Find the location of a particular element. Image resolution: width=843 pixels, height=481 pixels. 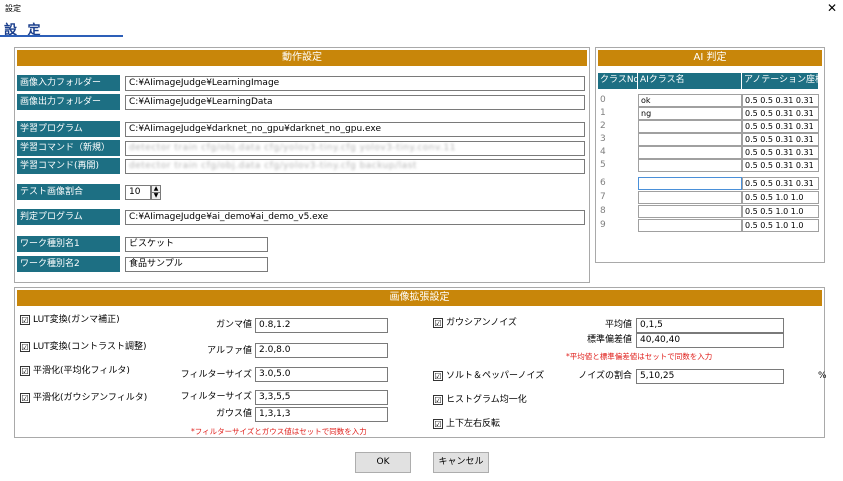

smooth-average-checkbox: ☑ is located at coordinates (25, 371).